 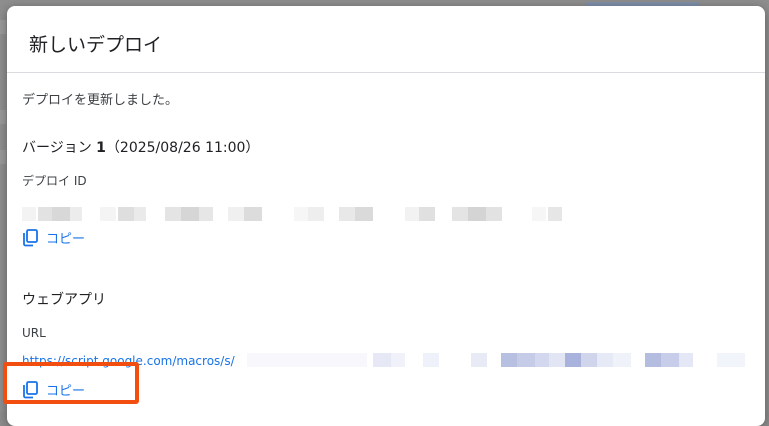 I want to click on deploy-id-label: デプロイ ID, so click(x=54, y=181).